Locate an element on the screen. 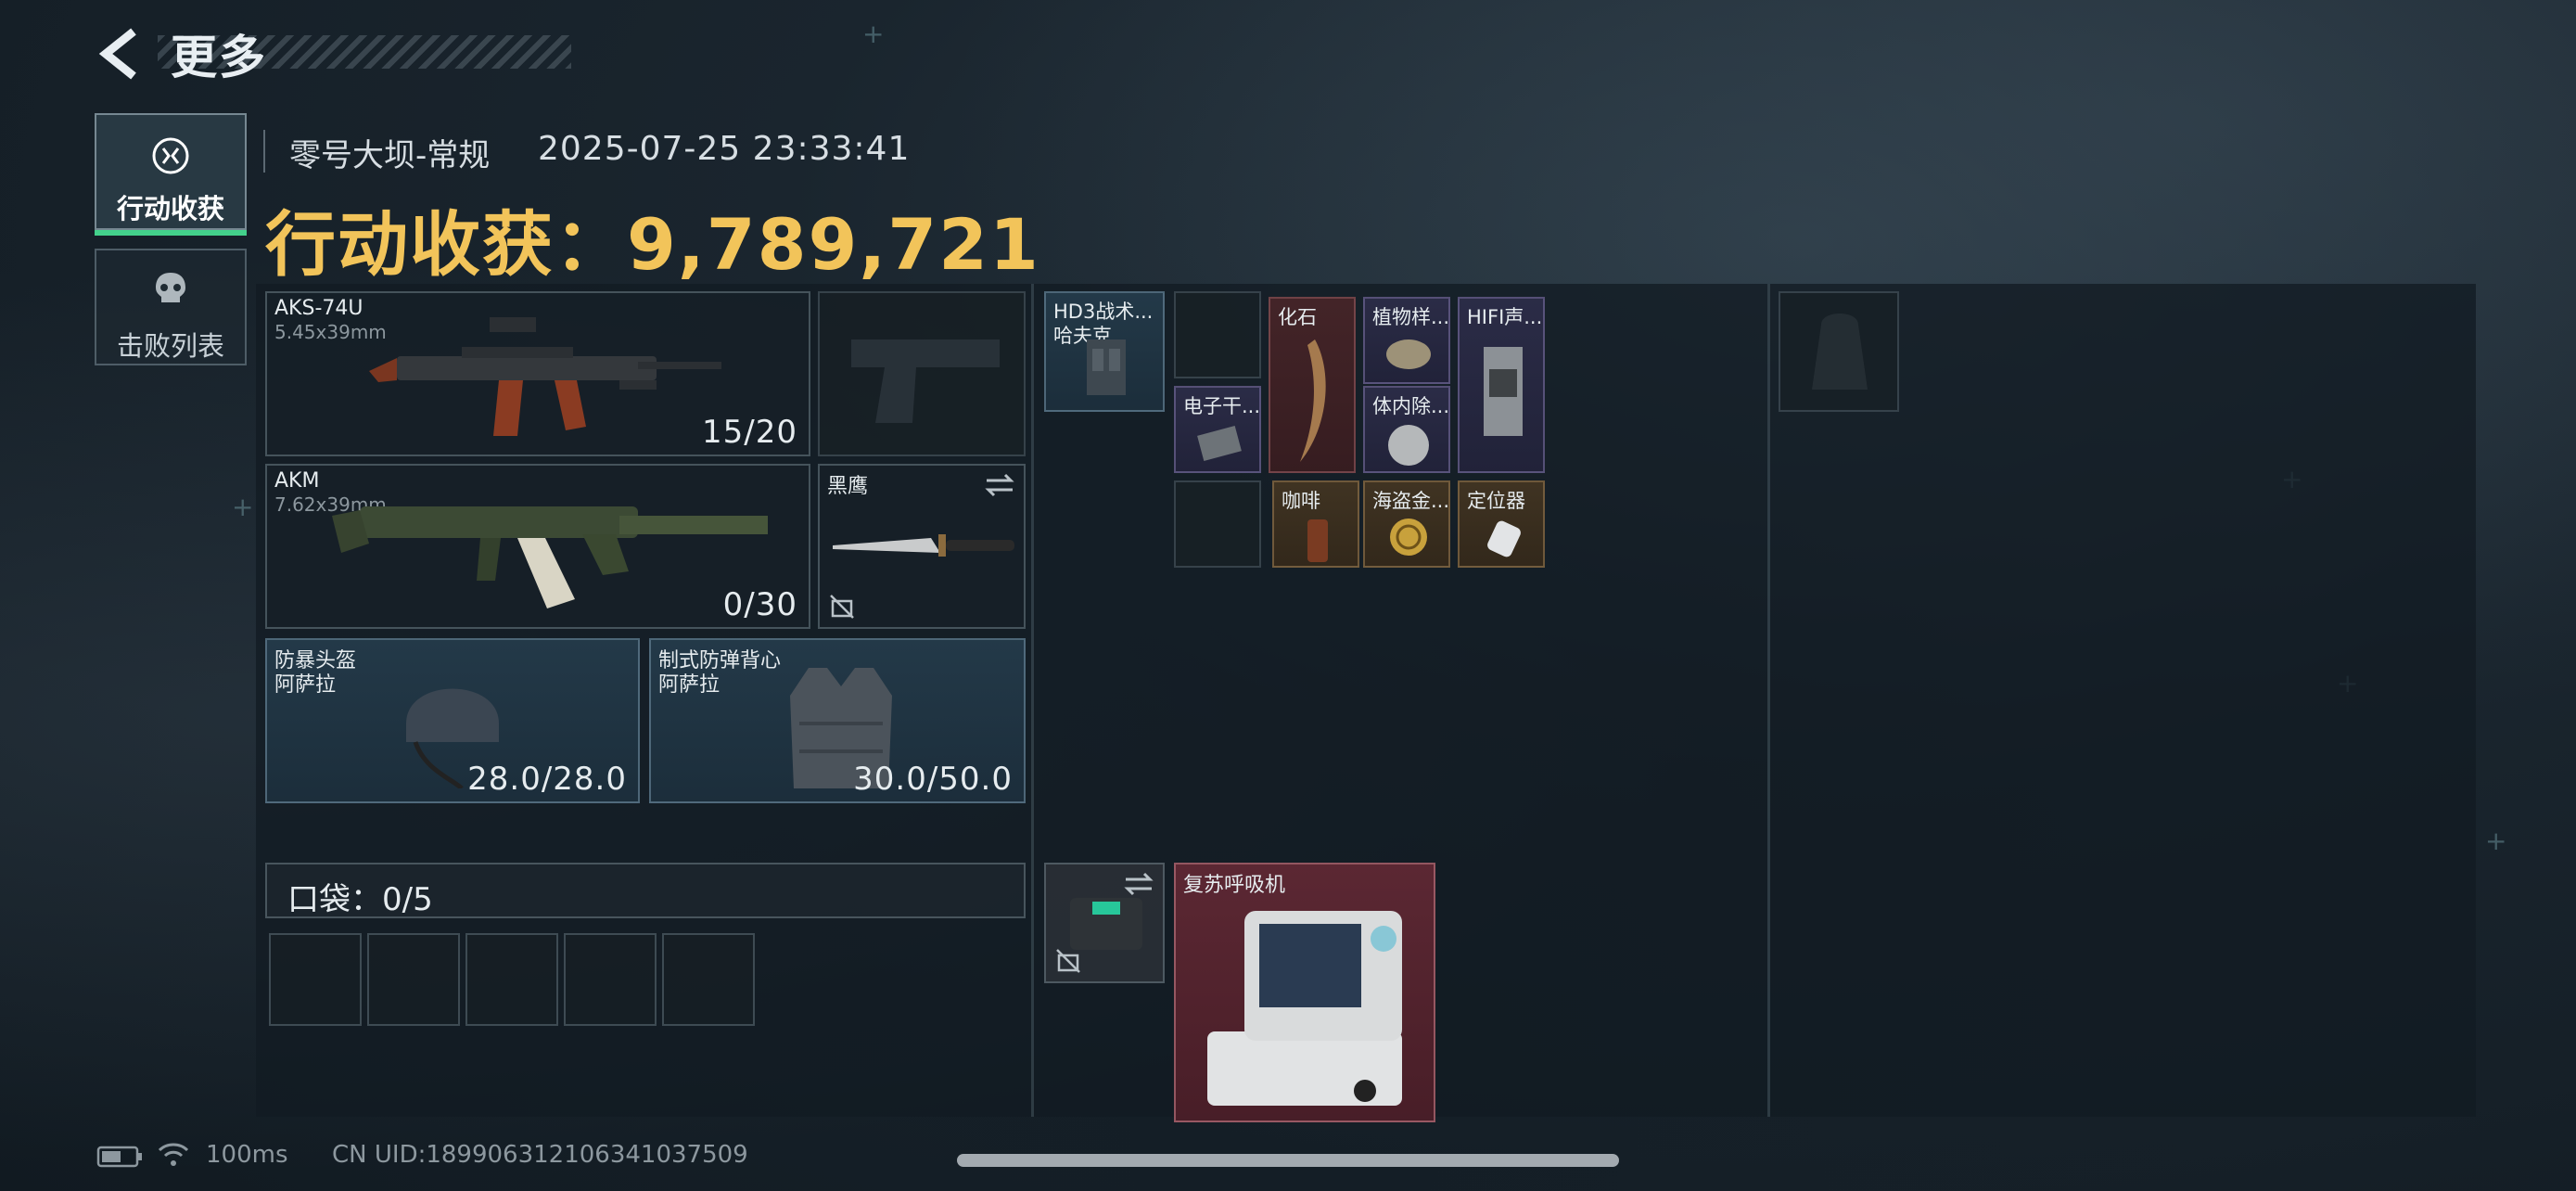 This screenshot has height=1191, width=2576. info-divider is located at coordinates (264, 151).